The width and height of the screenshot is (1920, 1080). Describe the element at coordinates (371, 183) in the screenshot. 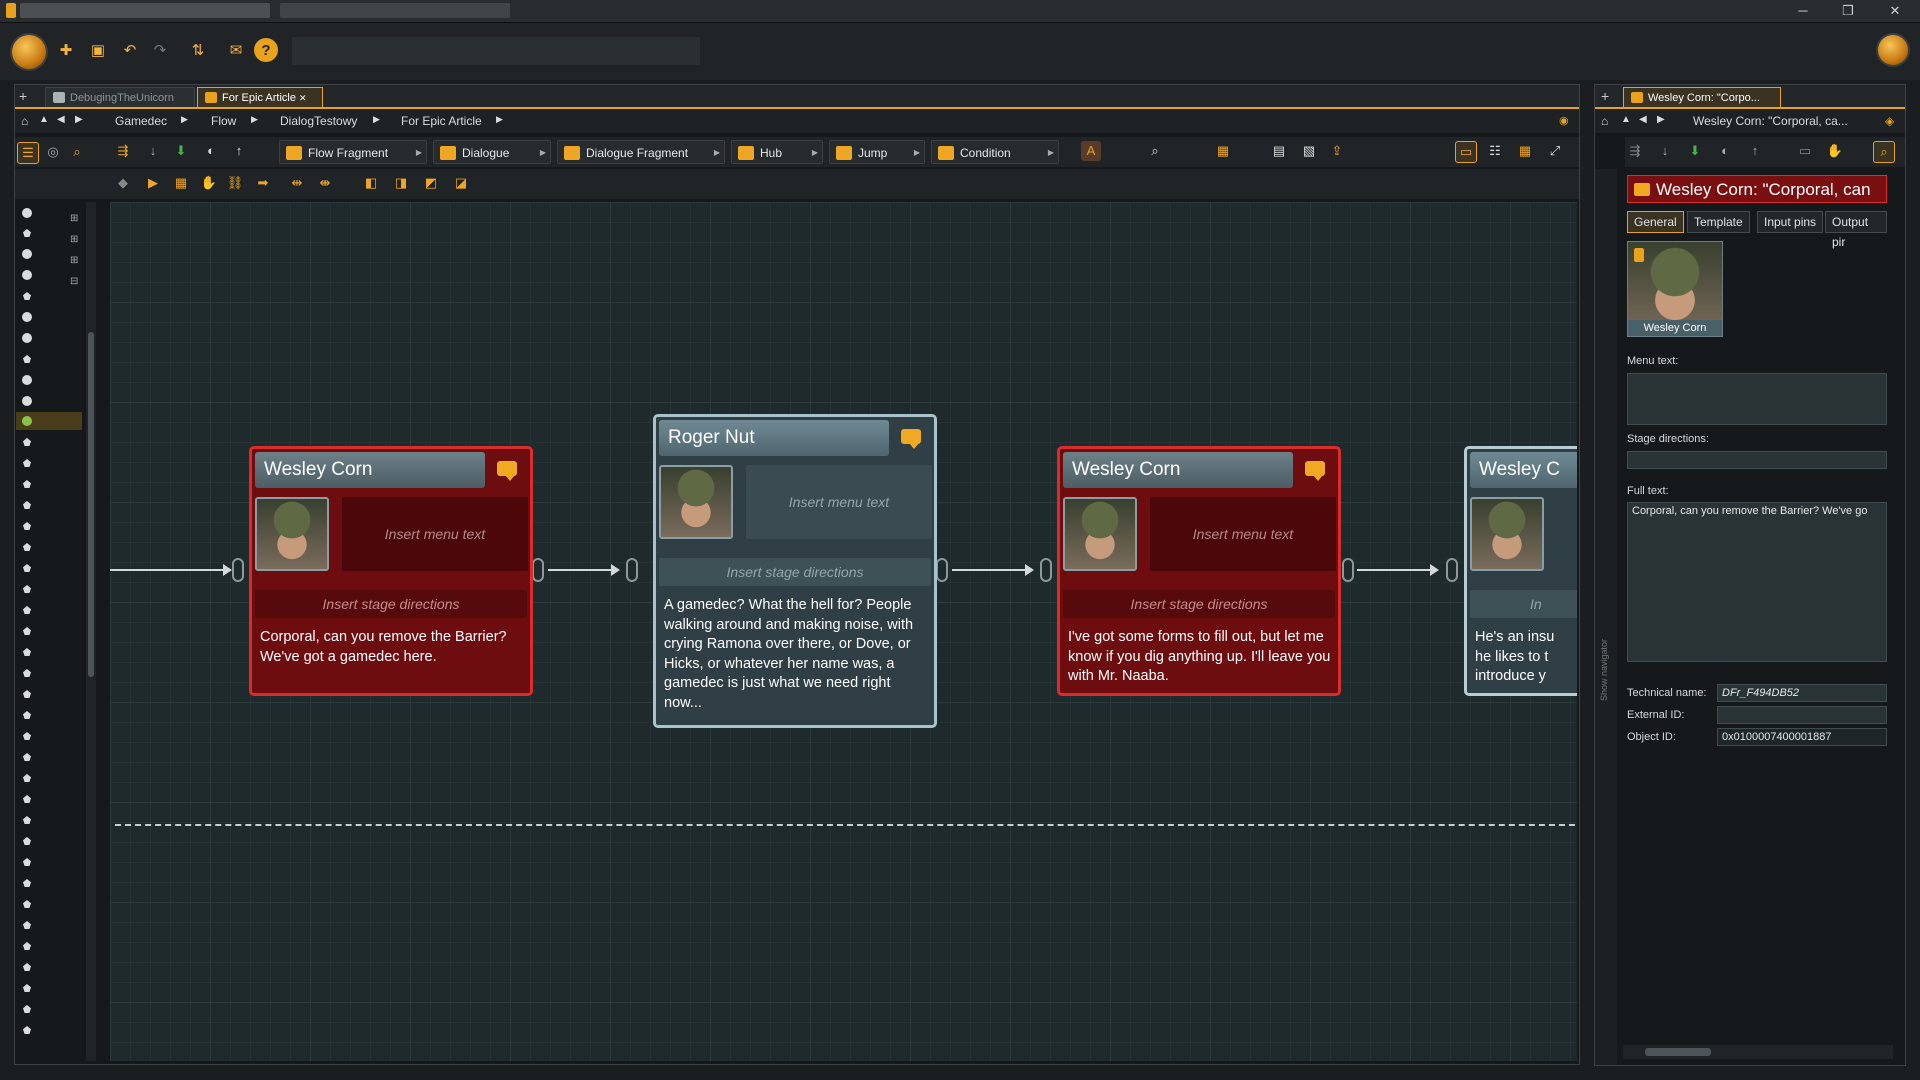

I see `layer-front-icon: ◧` at that location.